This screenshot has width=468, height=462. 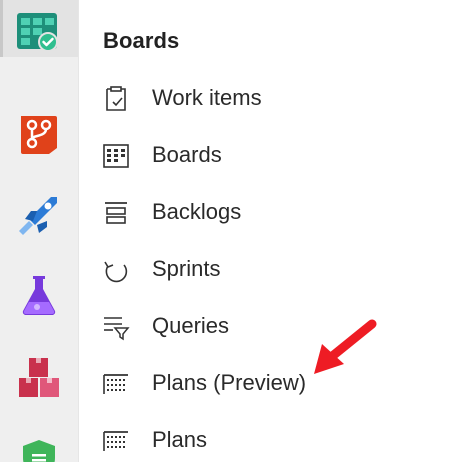 I want to click on flyout-title: Boards, so click(x=141, y=40).